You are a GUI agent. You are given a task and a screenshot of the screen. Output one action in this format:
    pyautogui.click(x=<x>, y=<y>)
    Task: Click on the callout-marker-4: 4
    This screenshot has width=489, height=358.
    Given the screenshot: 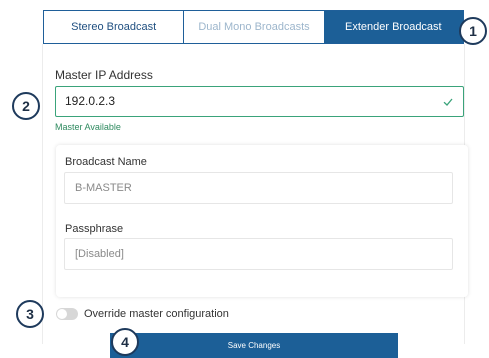 What is the action you would take?
    pyautogui.click(x=125, y=342)
    